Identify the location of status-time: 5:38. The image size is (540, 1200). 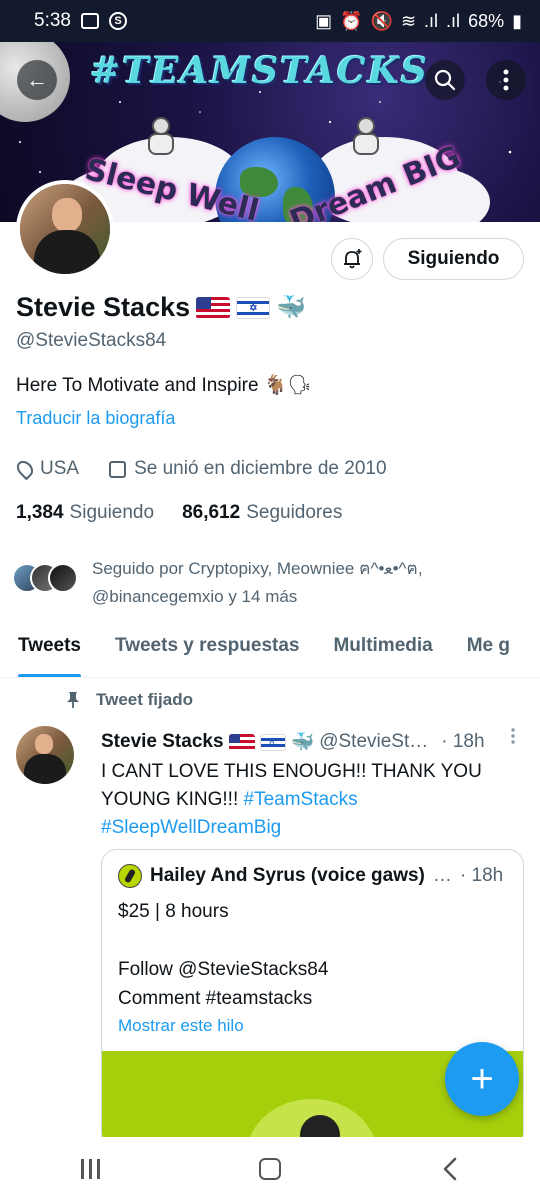
(52, 20).